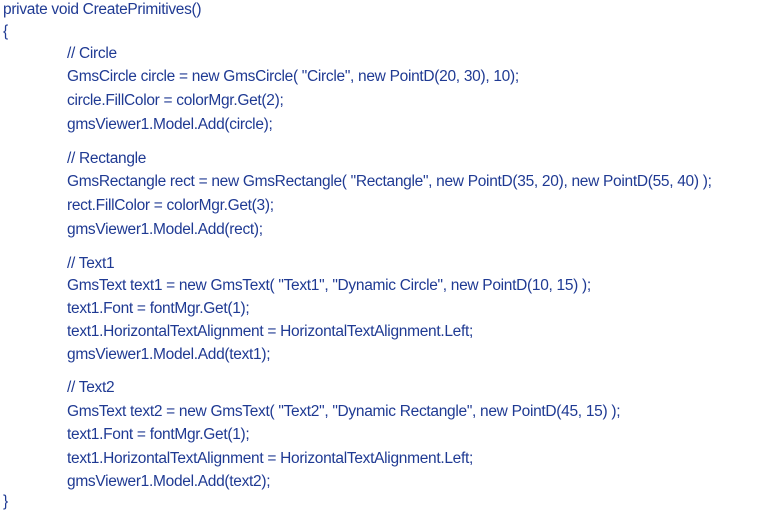 The height and width of the screenshot is (514, 778). I want to click on code-line: gmsViewer1.Model.Add(text2);, so click(169, 481).